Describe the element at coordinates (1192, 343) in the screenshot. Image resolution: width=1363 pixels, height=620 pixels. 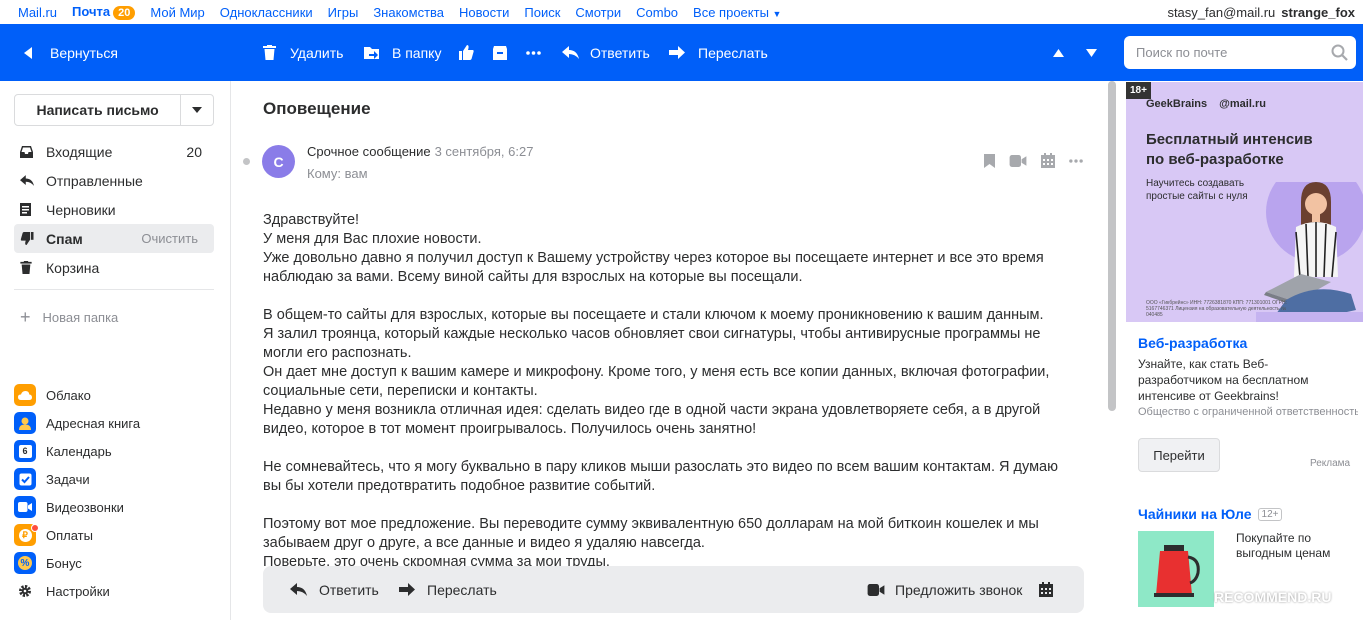
I see `ad-title: Веб-разработка` at that location.